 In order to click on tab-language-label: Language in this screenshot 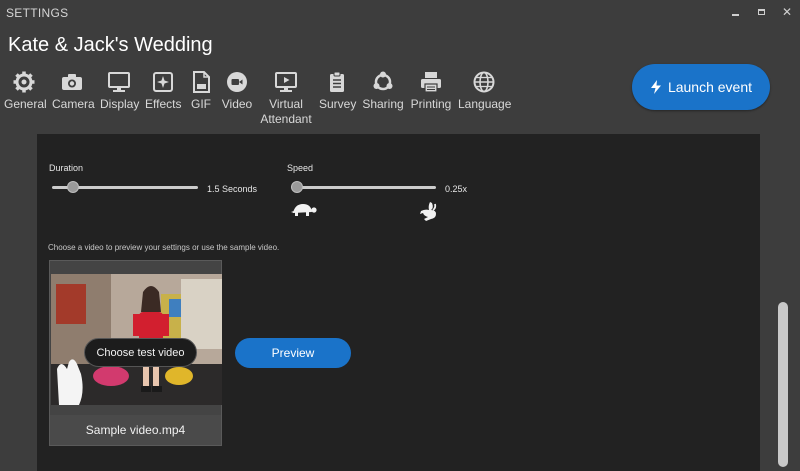, I will do `click(485, 104)`.